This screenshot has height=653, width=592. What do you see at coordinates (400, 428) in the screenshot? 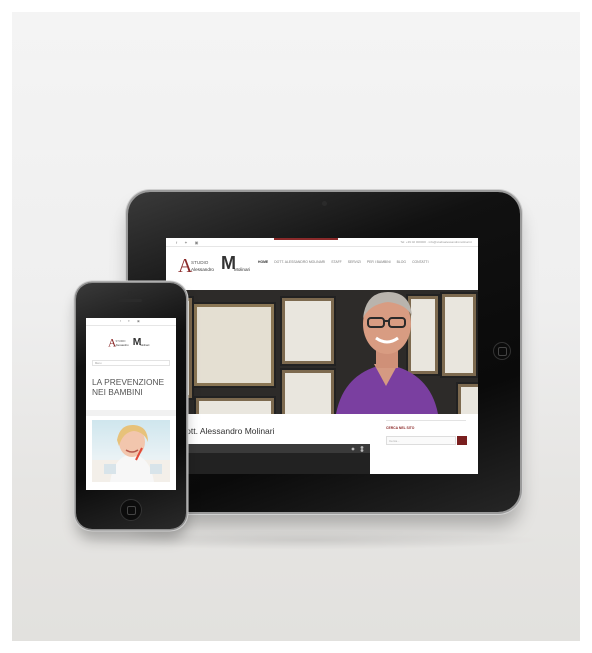
I see `sidebar-search-title: Cerca nel sito` at bounding box center [400, 428].